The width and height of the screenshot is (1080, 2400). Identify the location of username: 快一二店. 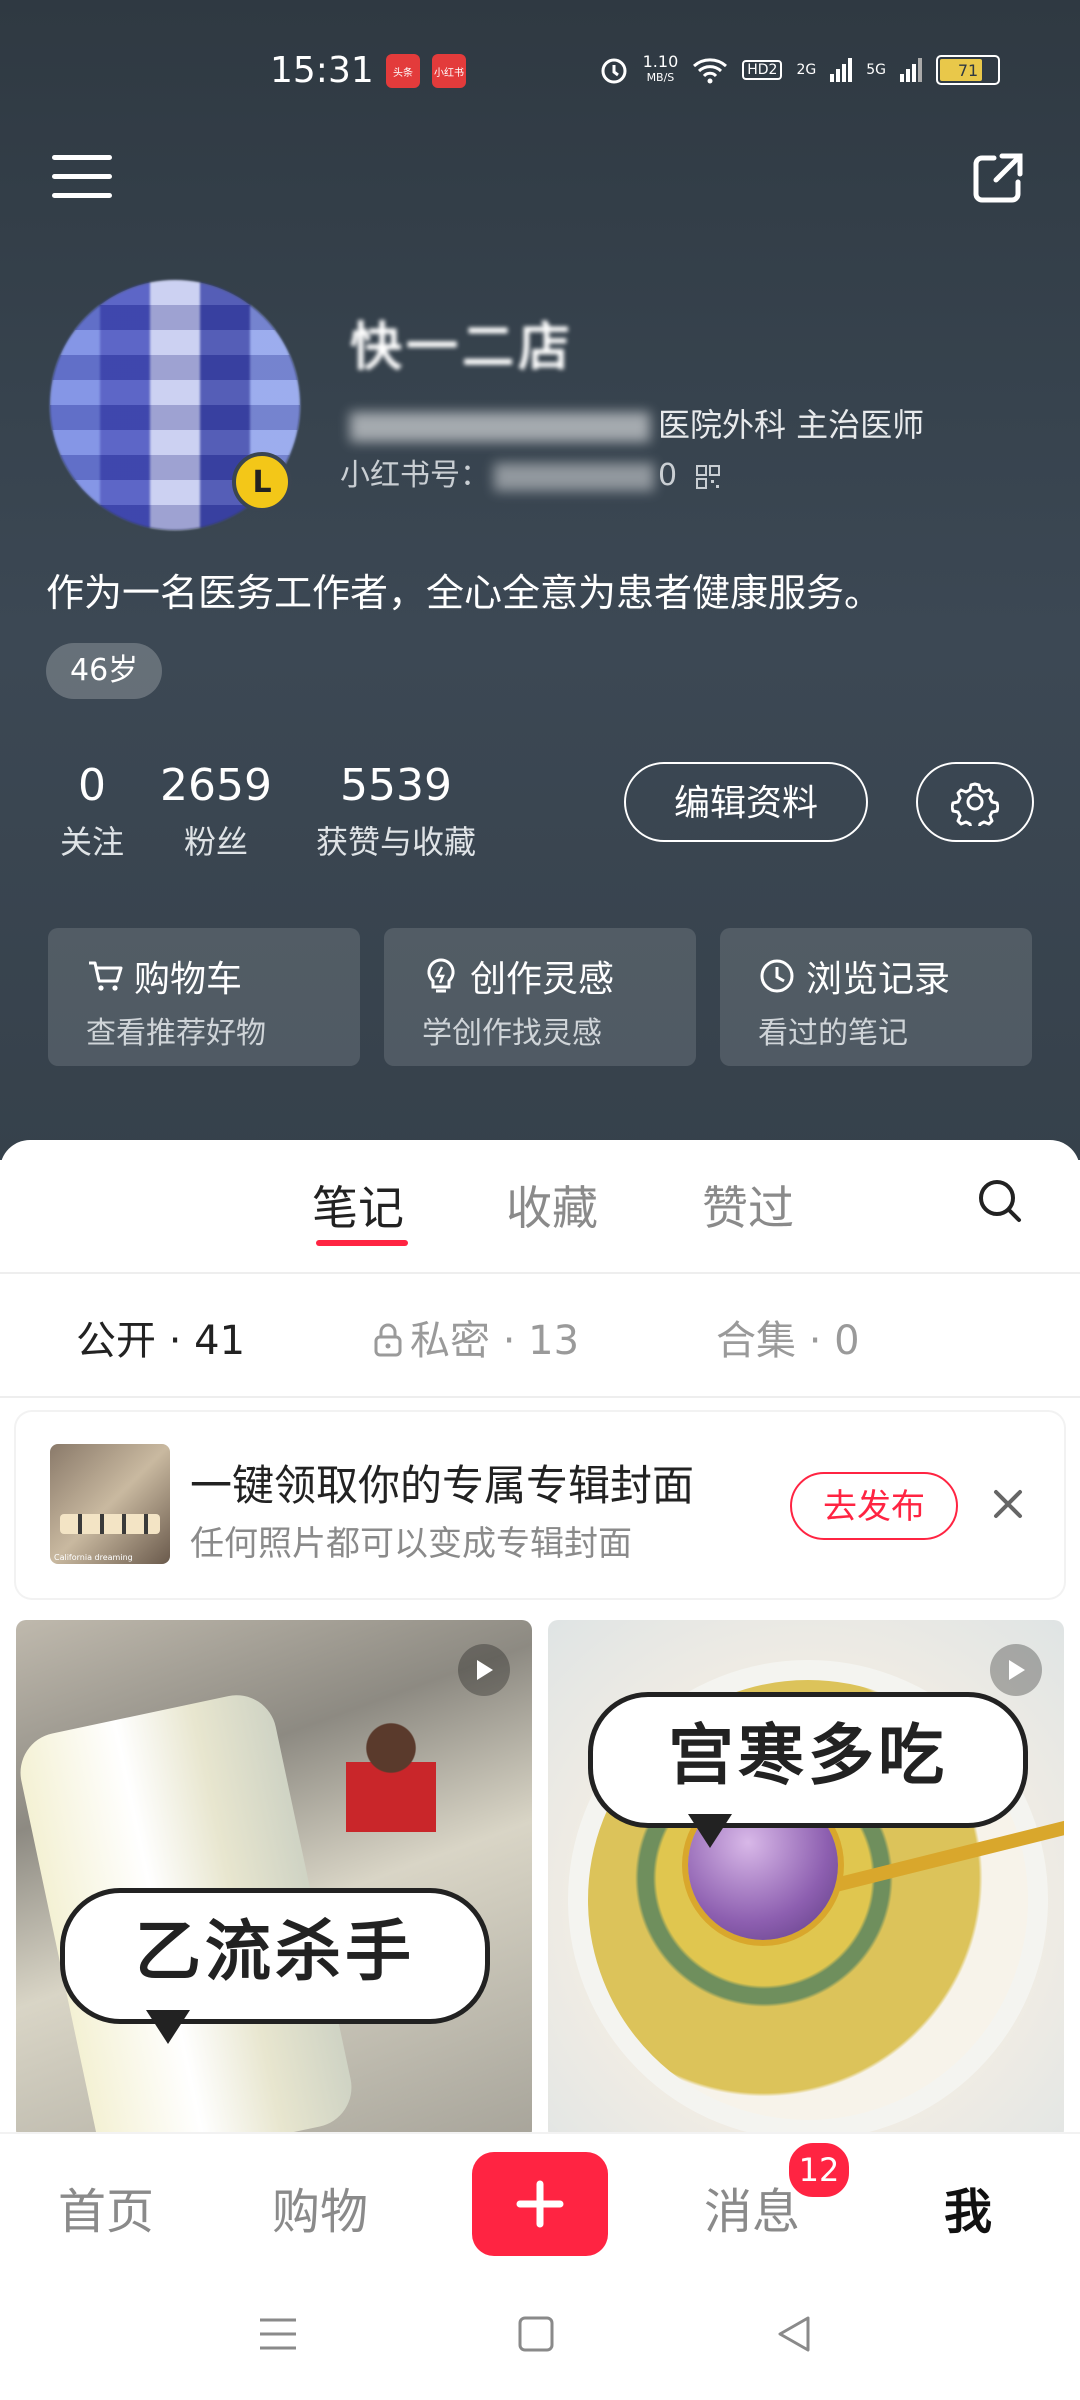
(462, 348).